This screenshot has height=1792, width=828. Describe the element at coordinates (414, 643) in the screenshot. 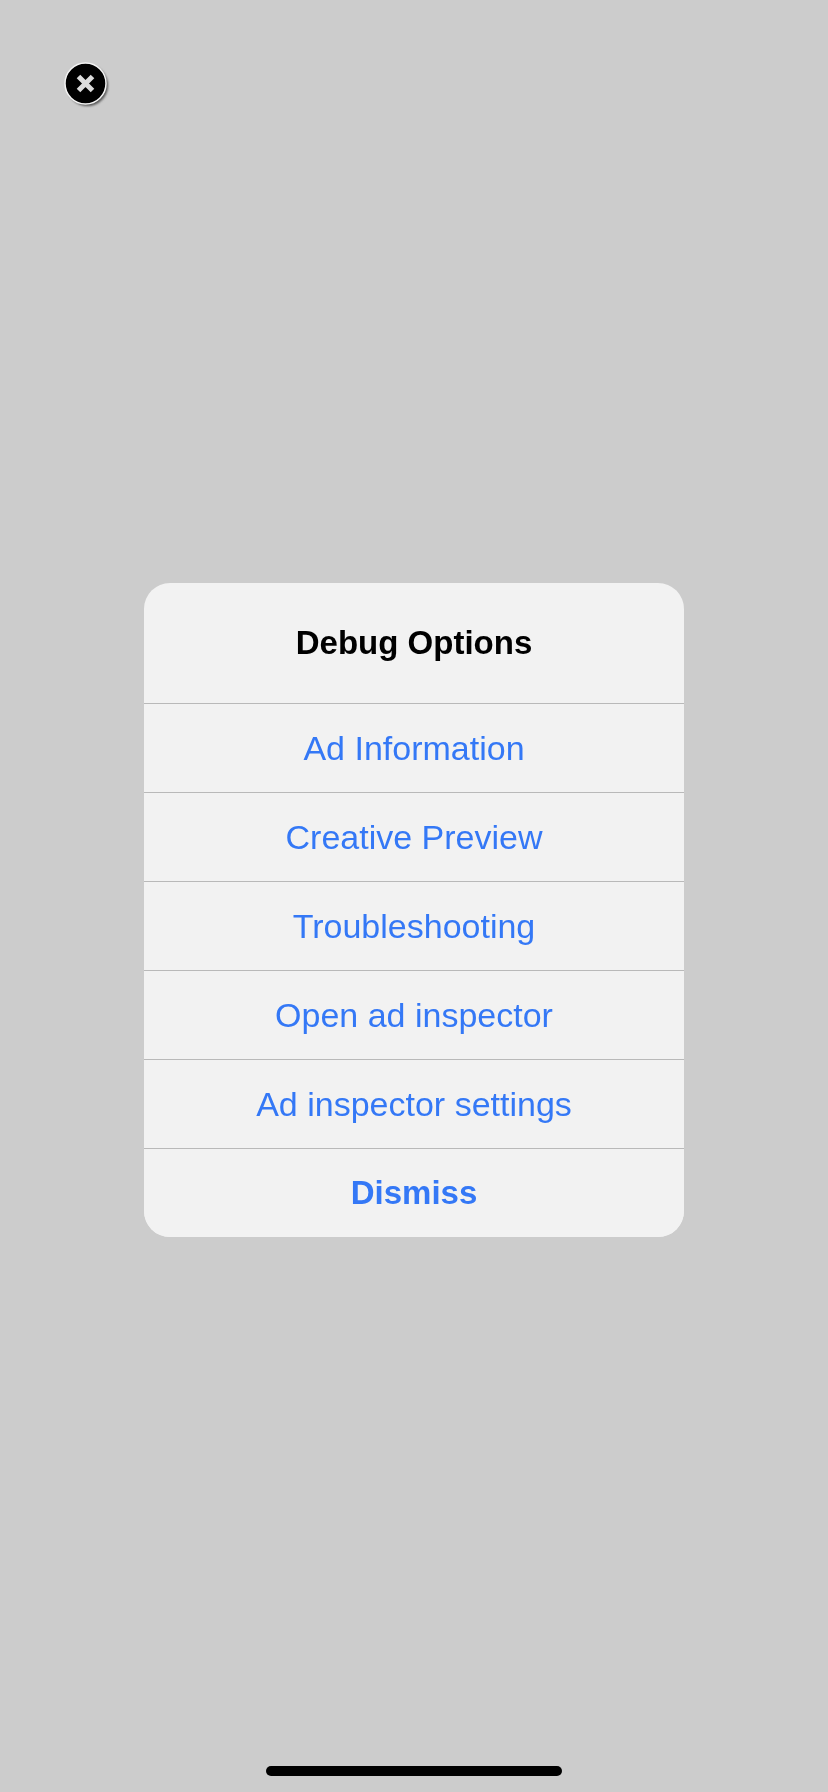

I see `dialog-title: Debug Options` at that location.